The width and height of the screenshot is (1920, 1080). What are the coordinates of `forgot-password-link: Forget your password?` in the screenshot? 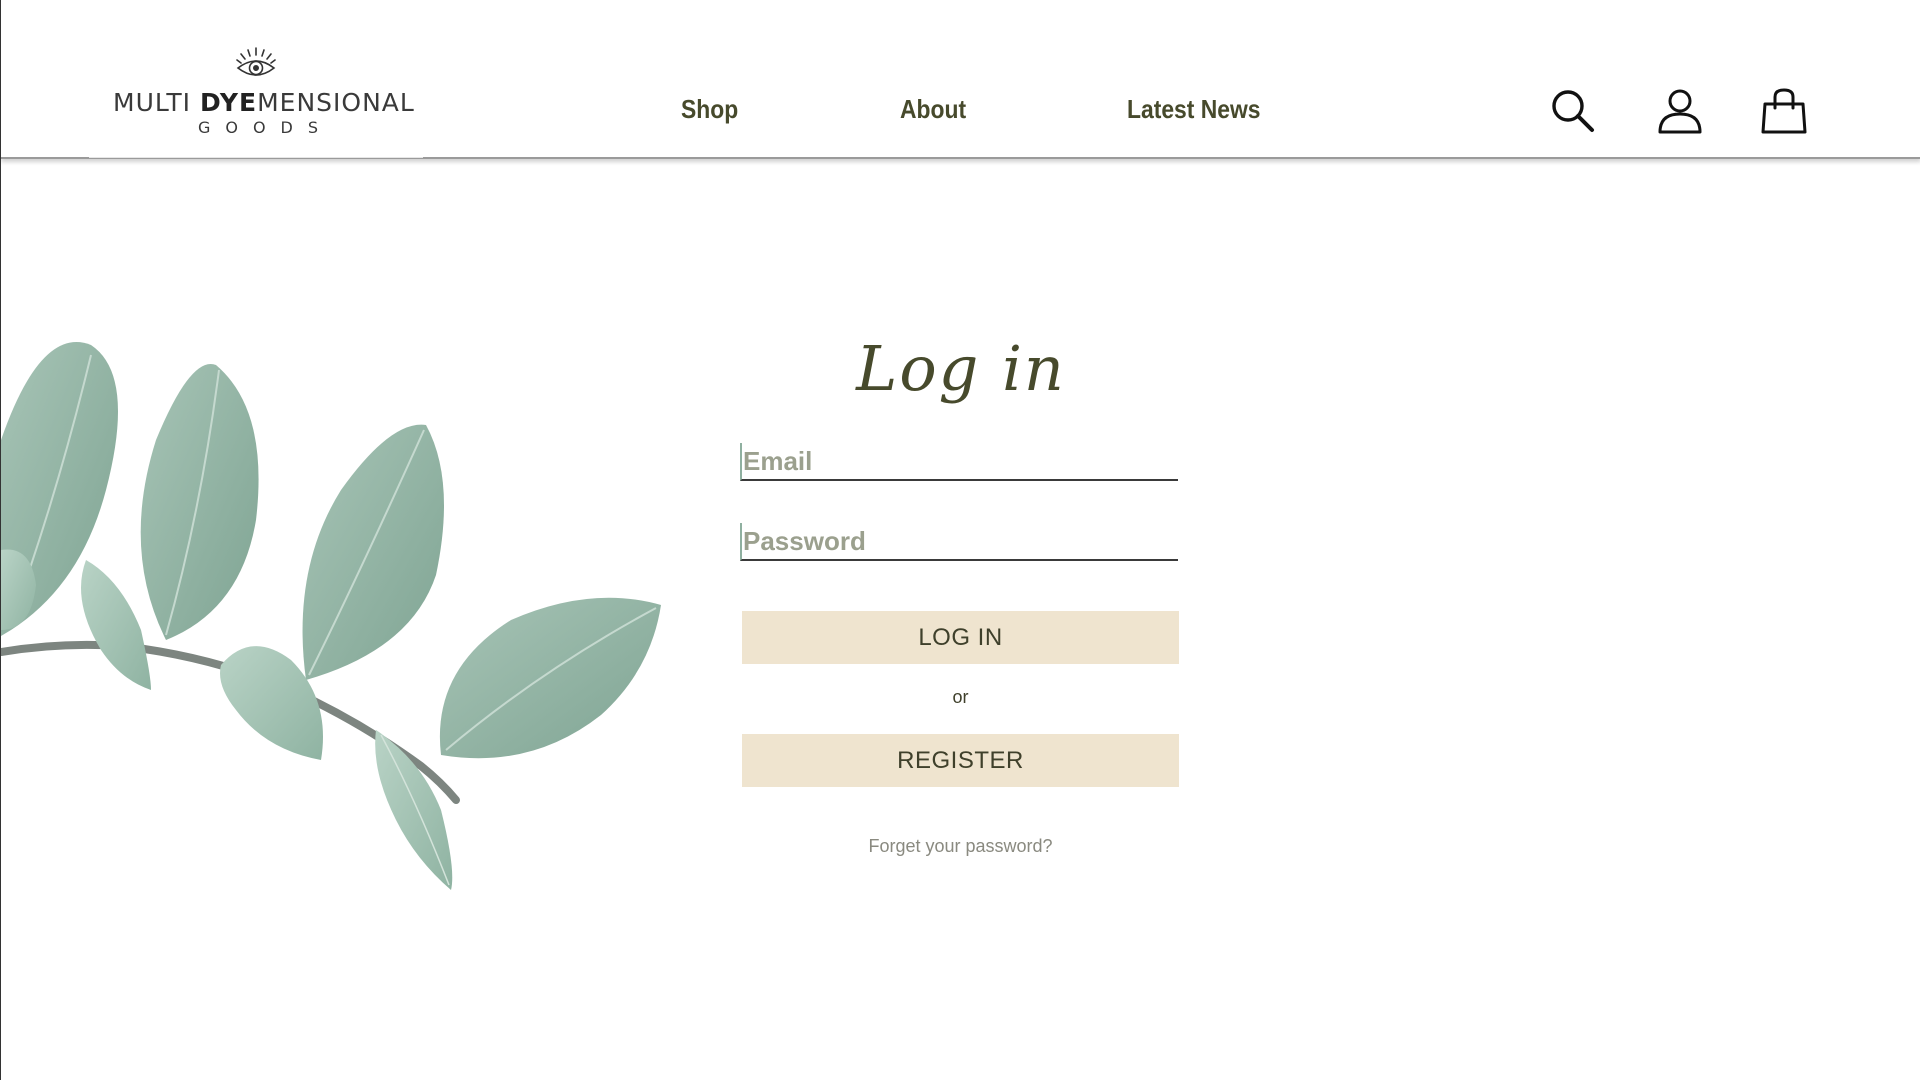 It's located at (960, 846).